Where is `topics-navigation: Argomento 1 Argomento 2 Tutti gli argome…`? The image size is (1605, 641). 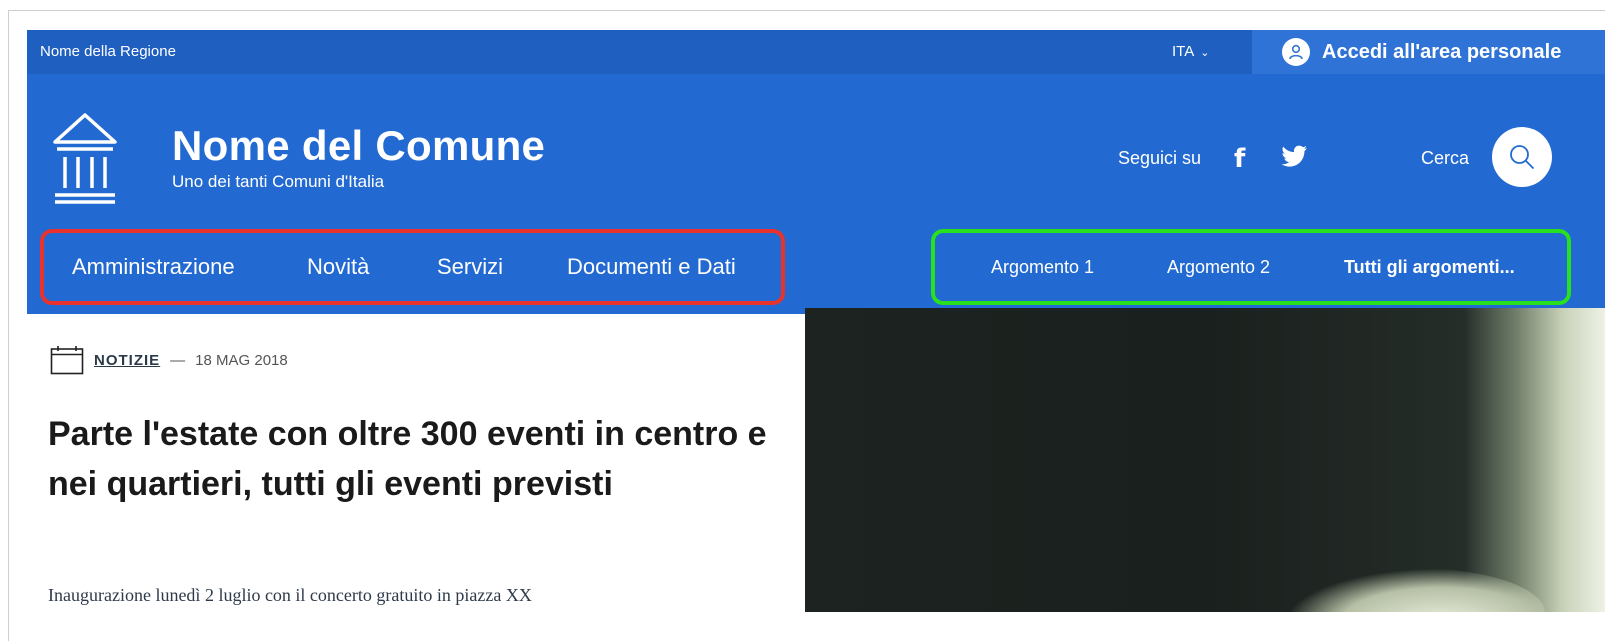
topics-navigation: Argomento 1 Argomento 2 Tutti gli argome… is located at coordinates (1251, 267).